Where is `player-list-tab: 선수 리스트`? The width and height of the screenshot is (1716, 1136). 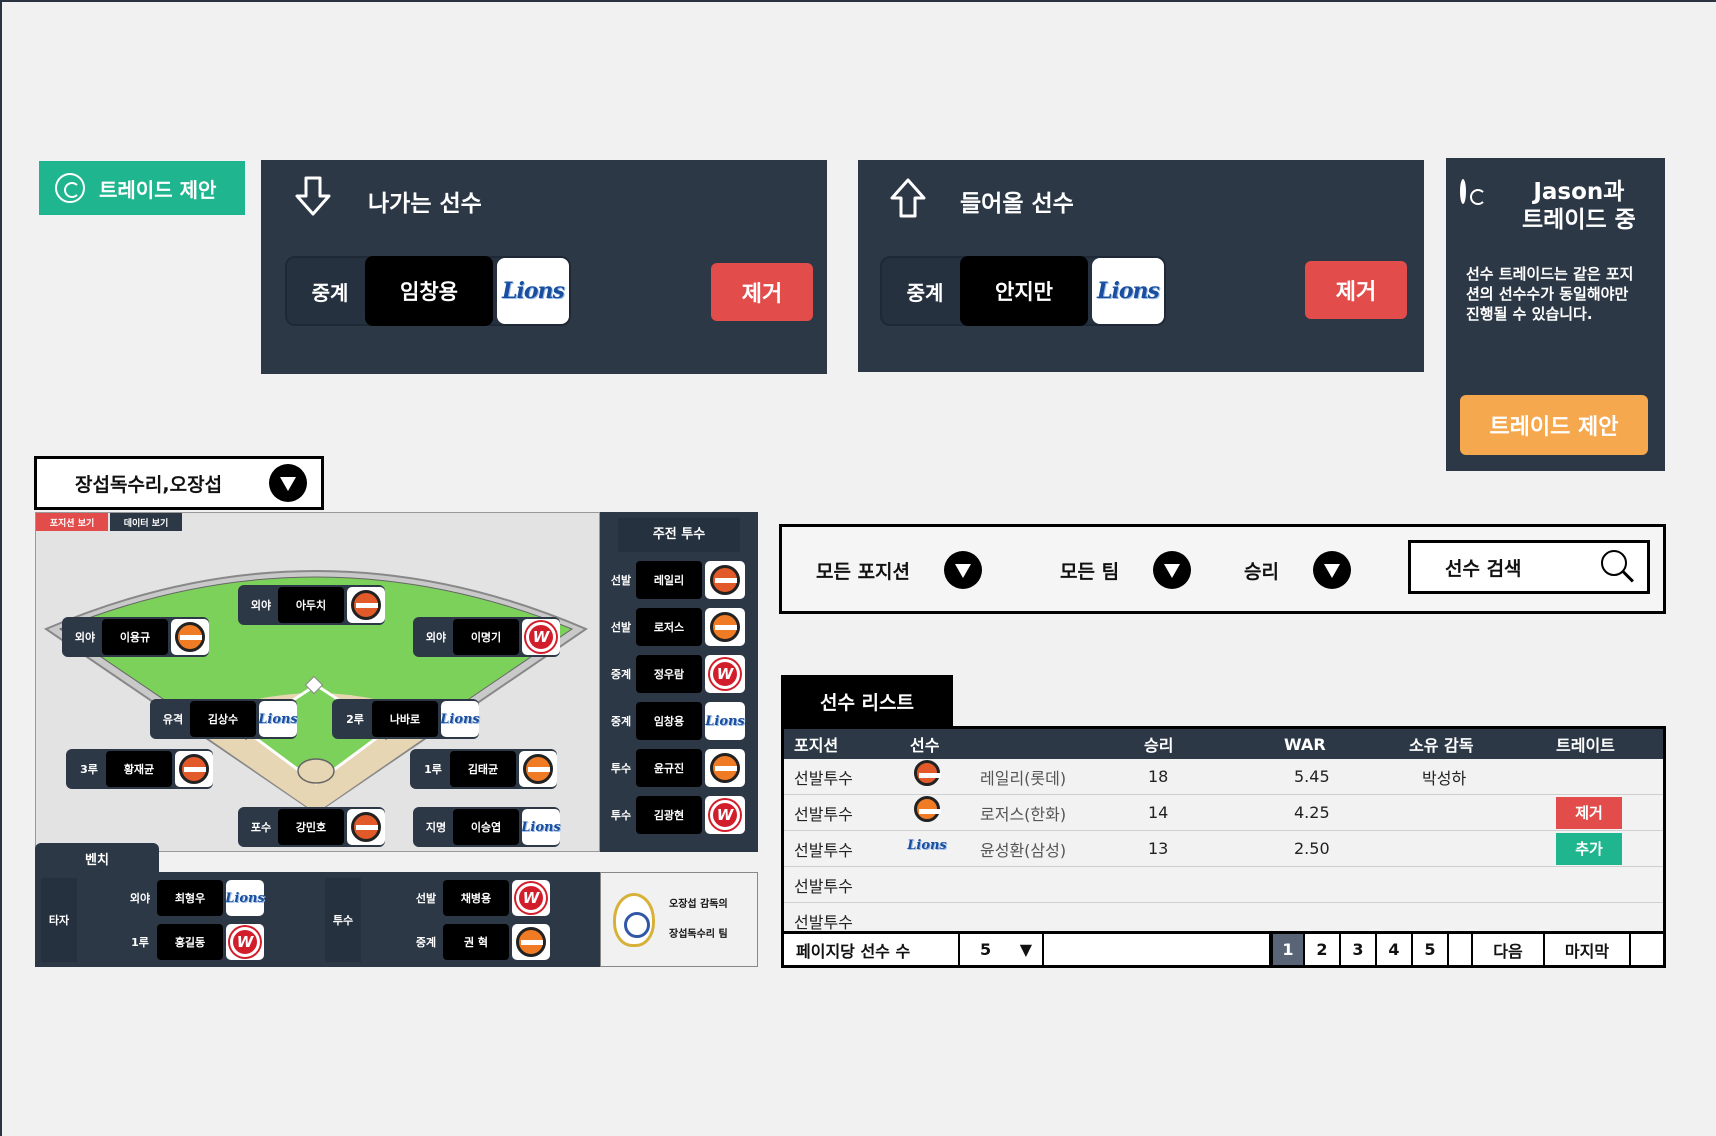 player-list-tab: 선수 리스트 is located at coordinates (867, 701).